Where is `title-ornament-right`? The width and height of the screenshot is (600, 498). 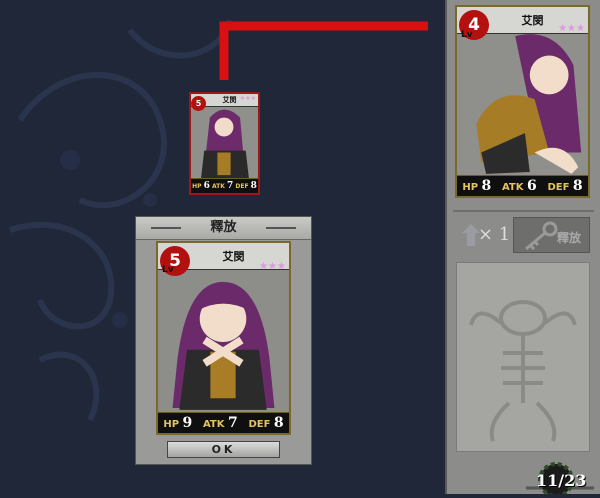 title-ornament-right is located at coordinates (281, 228).